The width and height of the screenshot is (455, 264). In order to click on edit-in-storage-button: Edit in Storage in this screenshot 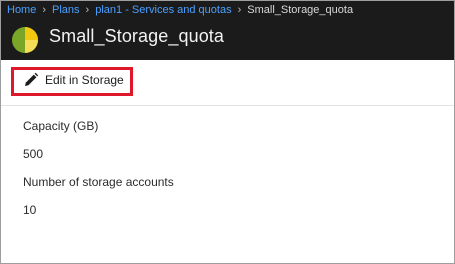, I will do `click(73, 80)`.